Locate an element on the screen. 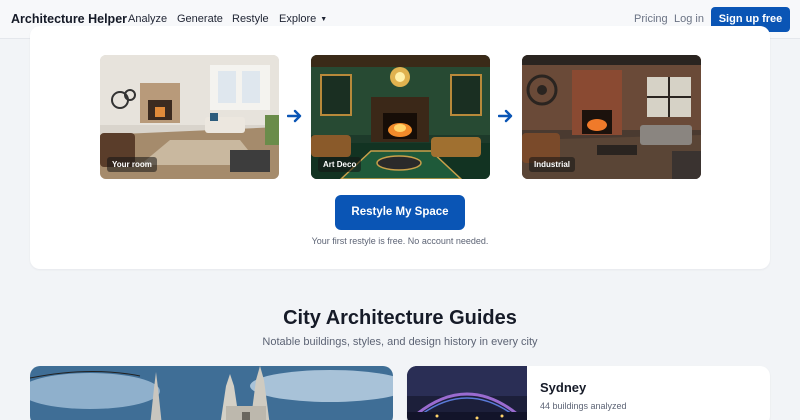 This screenshot has width=800, height=420. nav-login: Log in is located at coordinates (689, 19).